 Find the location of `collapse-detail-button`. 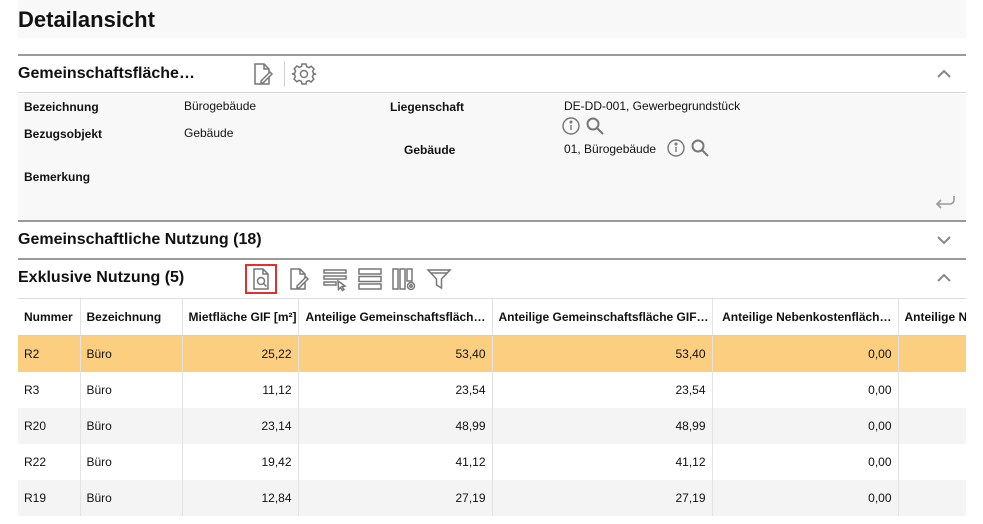

collapse-detail-button is located at coordinates (944, 74).